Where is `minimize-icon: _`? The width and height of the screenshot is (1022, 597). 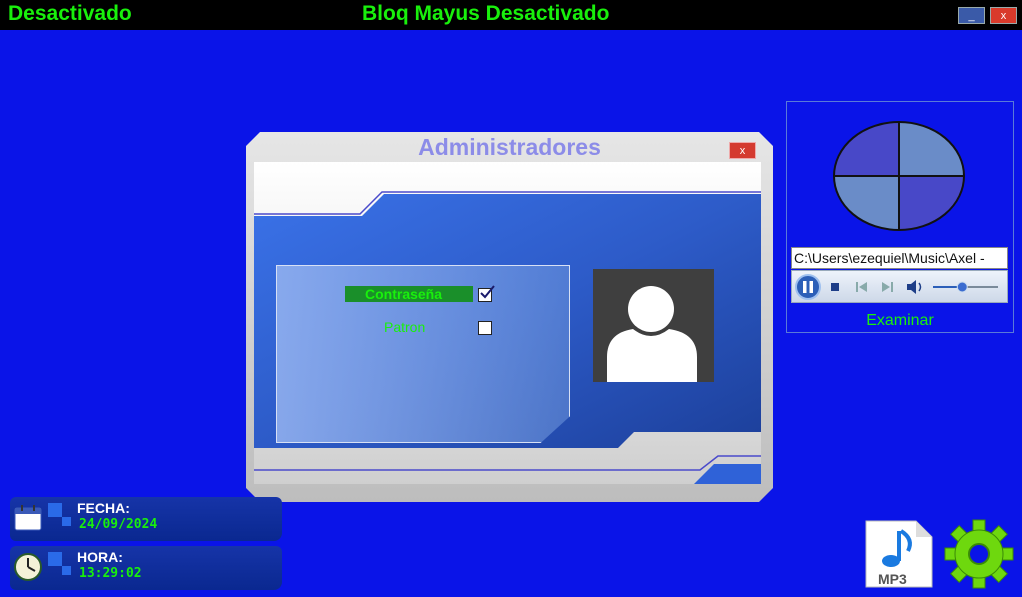 minimize-icon: _ is located at coordinates (971, 16).